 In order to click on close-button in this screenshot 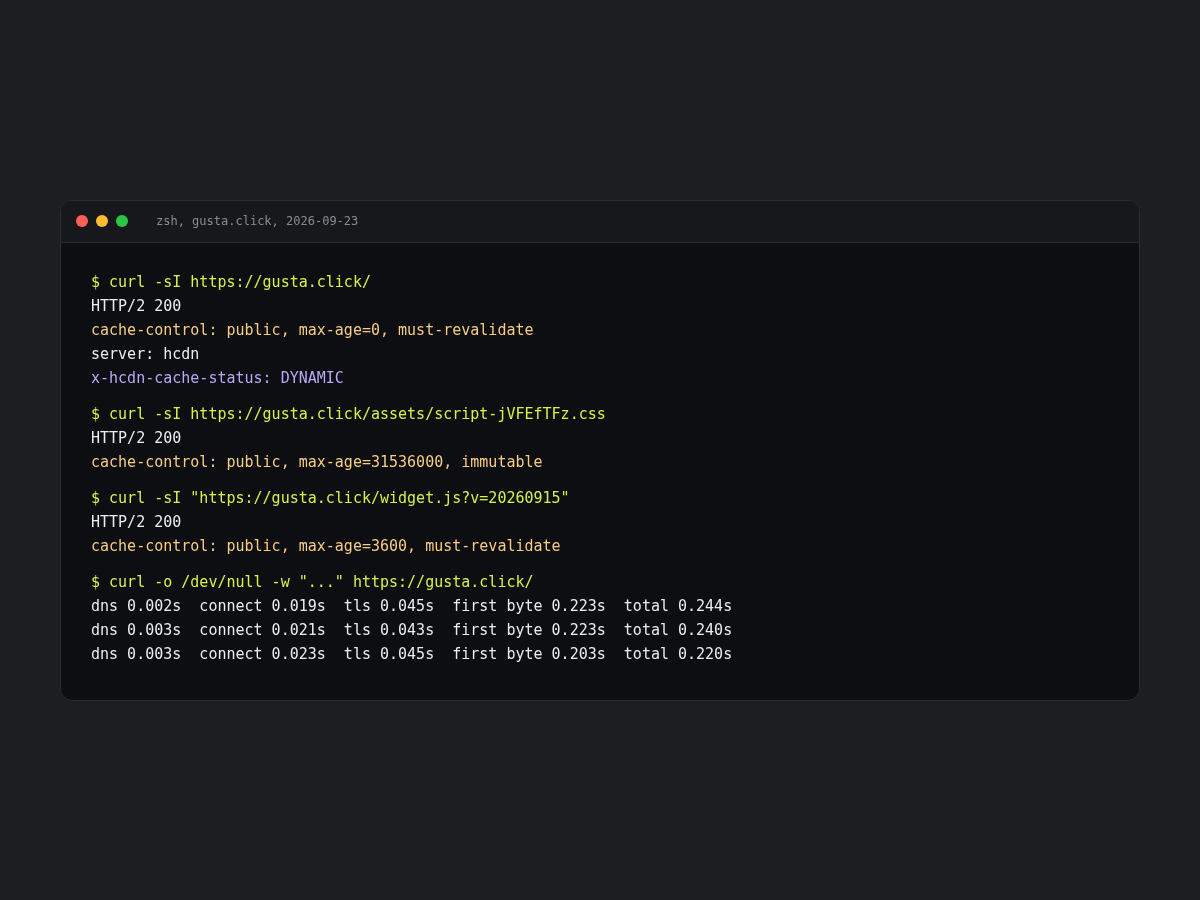, I will do `click(82, 221)`.